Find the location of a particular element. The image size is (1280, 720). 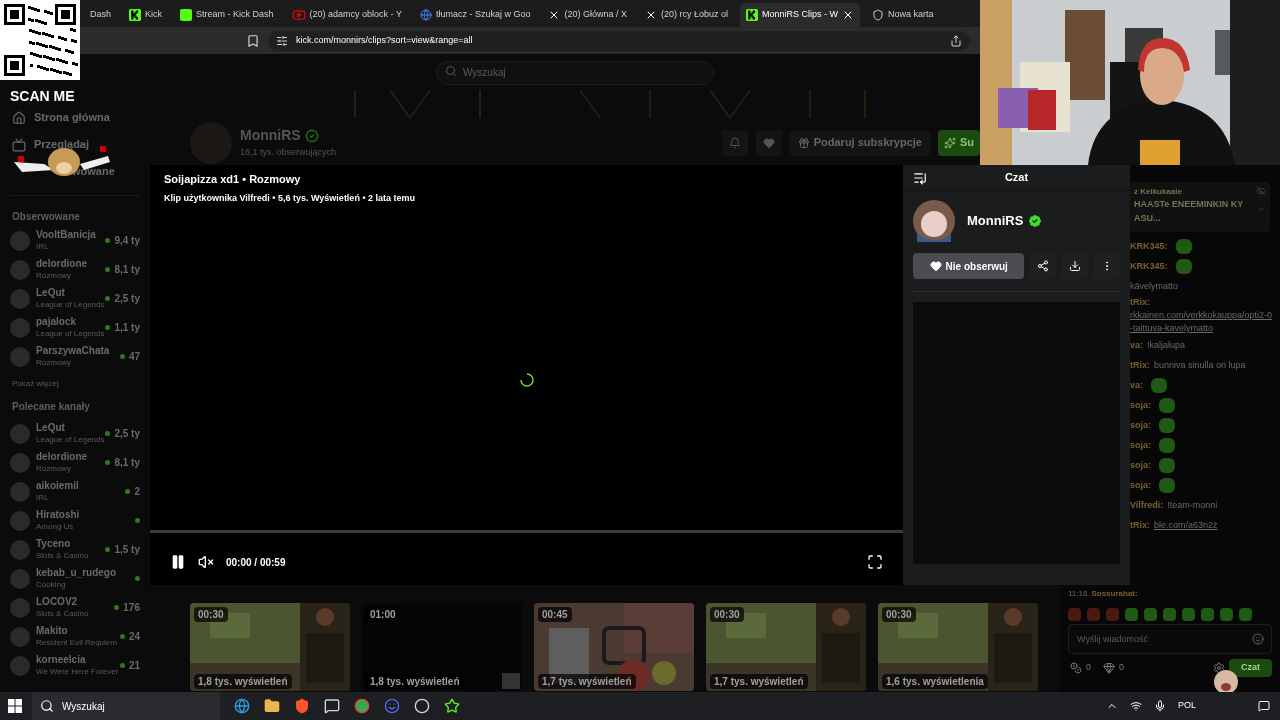

browser-tab: (20) adamcy oblock - Y is located at coordinates (346, 15).